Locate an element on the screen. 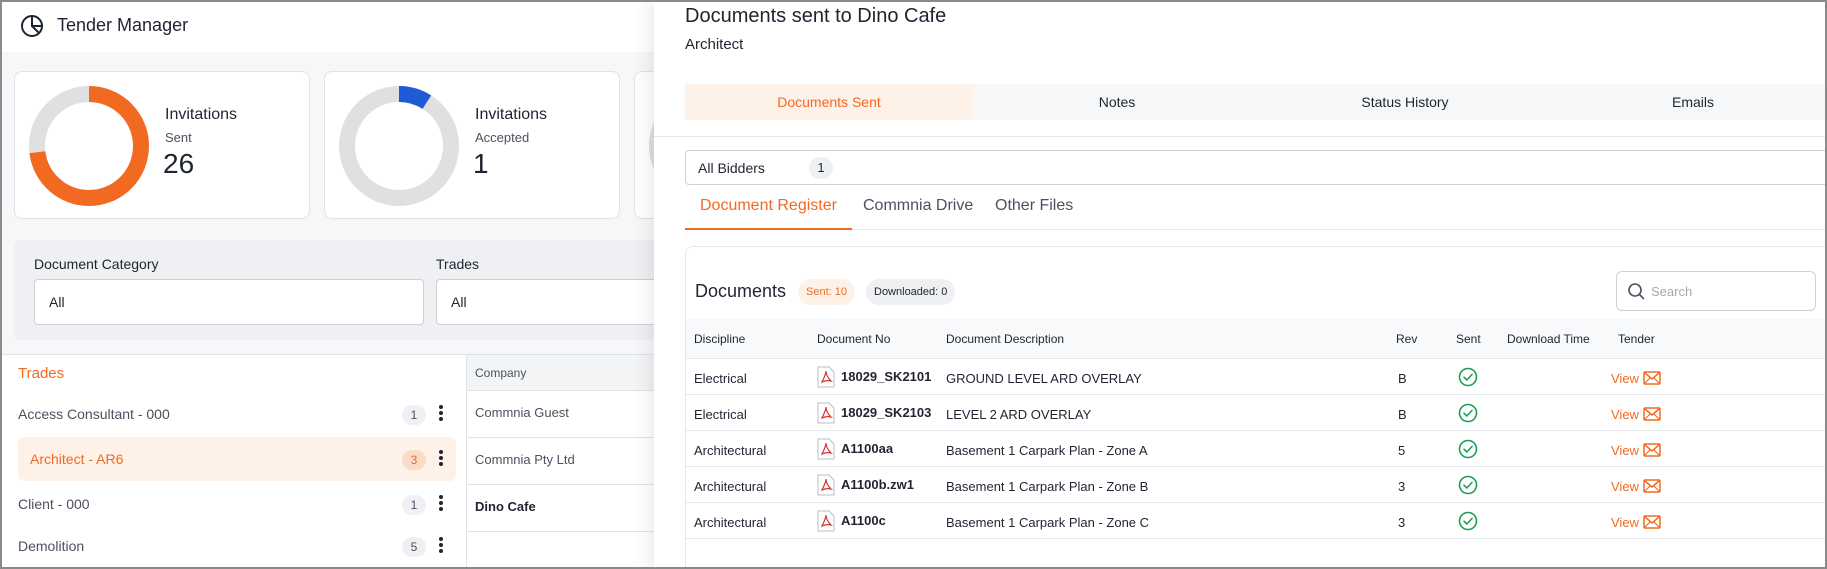 The width and height of the screenshot is (1827, 569). tab-documents-sent: Documents Sent is located at coordinates (829, 102).